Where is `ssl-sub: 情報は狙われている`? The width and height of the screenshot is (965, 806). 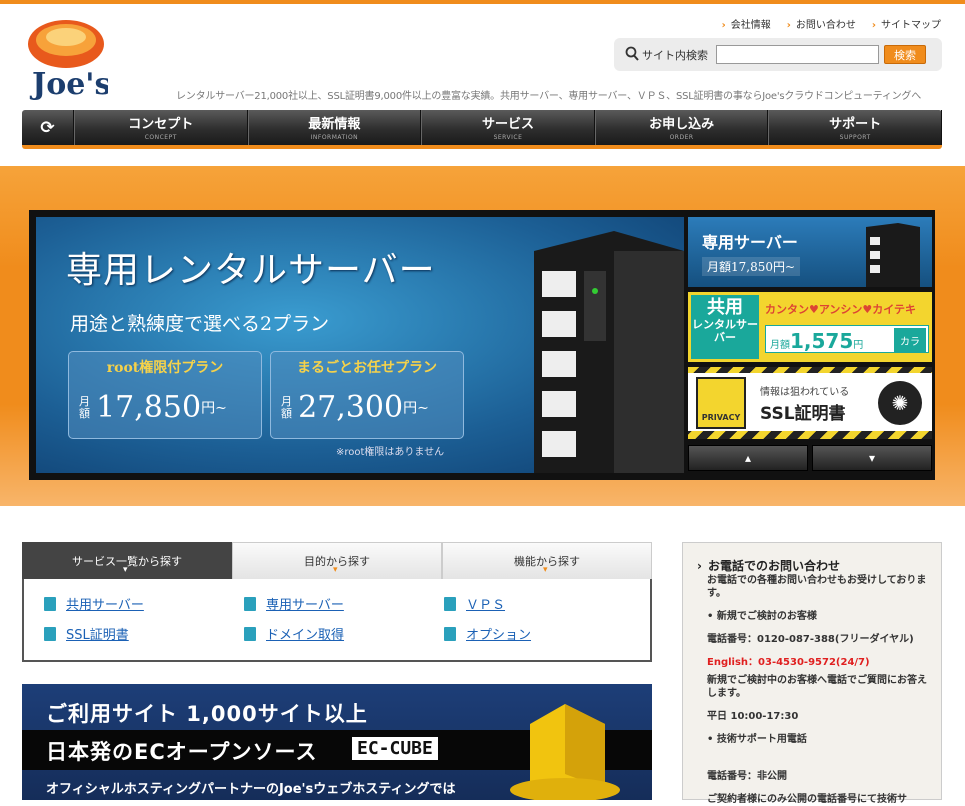
ssl-sub: 情報は狙われている is located at coordinates (805, 392).